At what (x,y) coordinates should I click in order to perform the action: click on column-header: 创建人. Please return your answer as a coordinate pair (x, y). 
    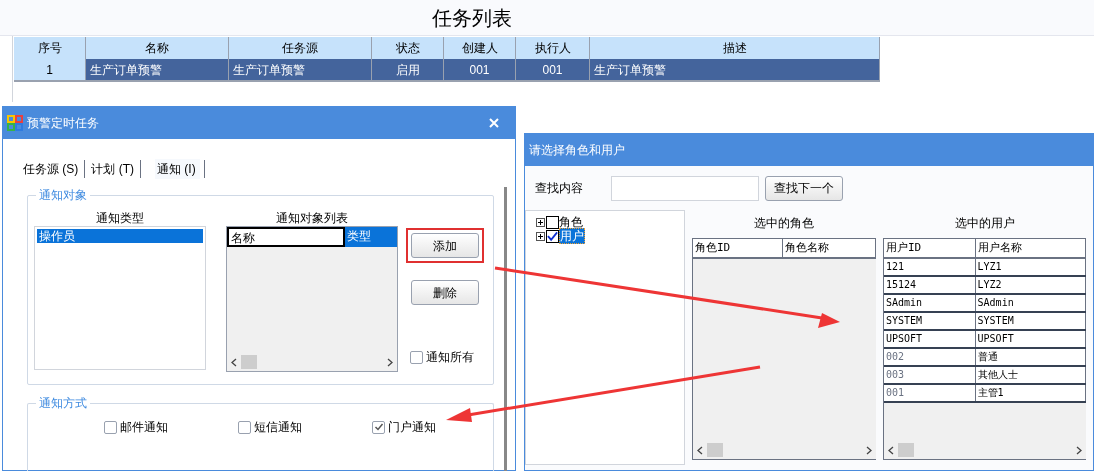
    Looking at the image, I should click on (480, 48).